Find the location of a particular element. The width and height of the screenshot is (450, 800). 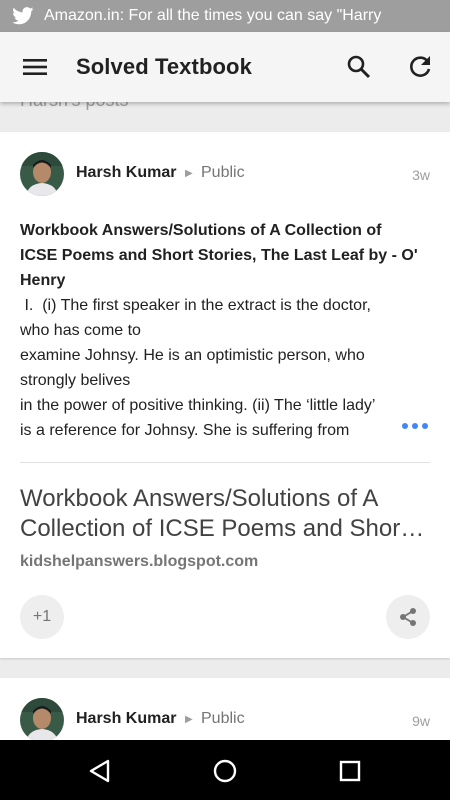

app-bar: Solved Textbook is located at coordinates (225, 67).